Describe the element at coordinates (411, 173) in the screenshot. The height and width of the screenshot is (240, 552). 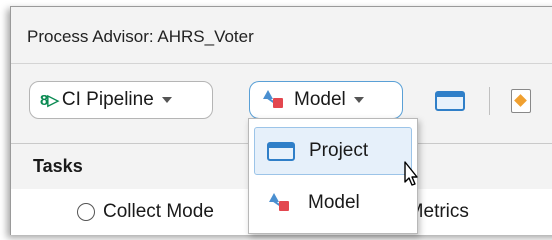
I see `mouse-cursor-icon` at that location.